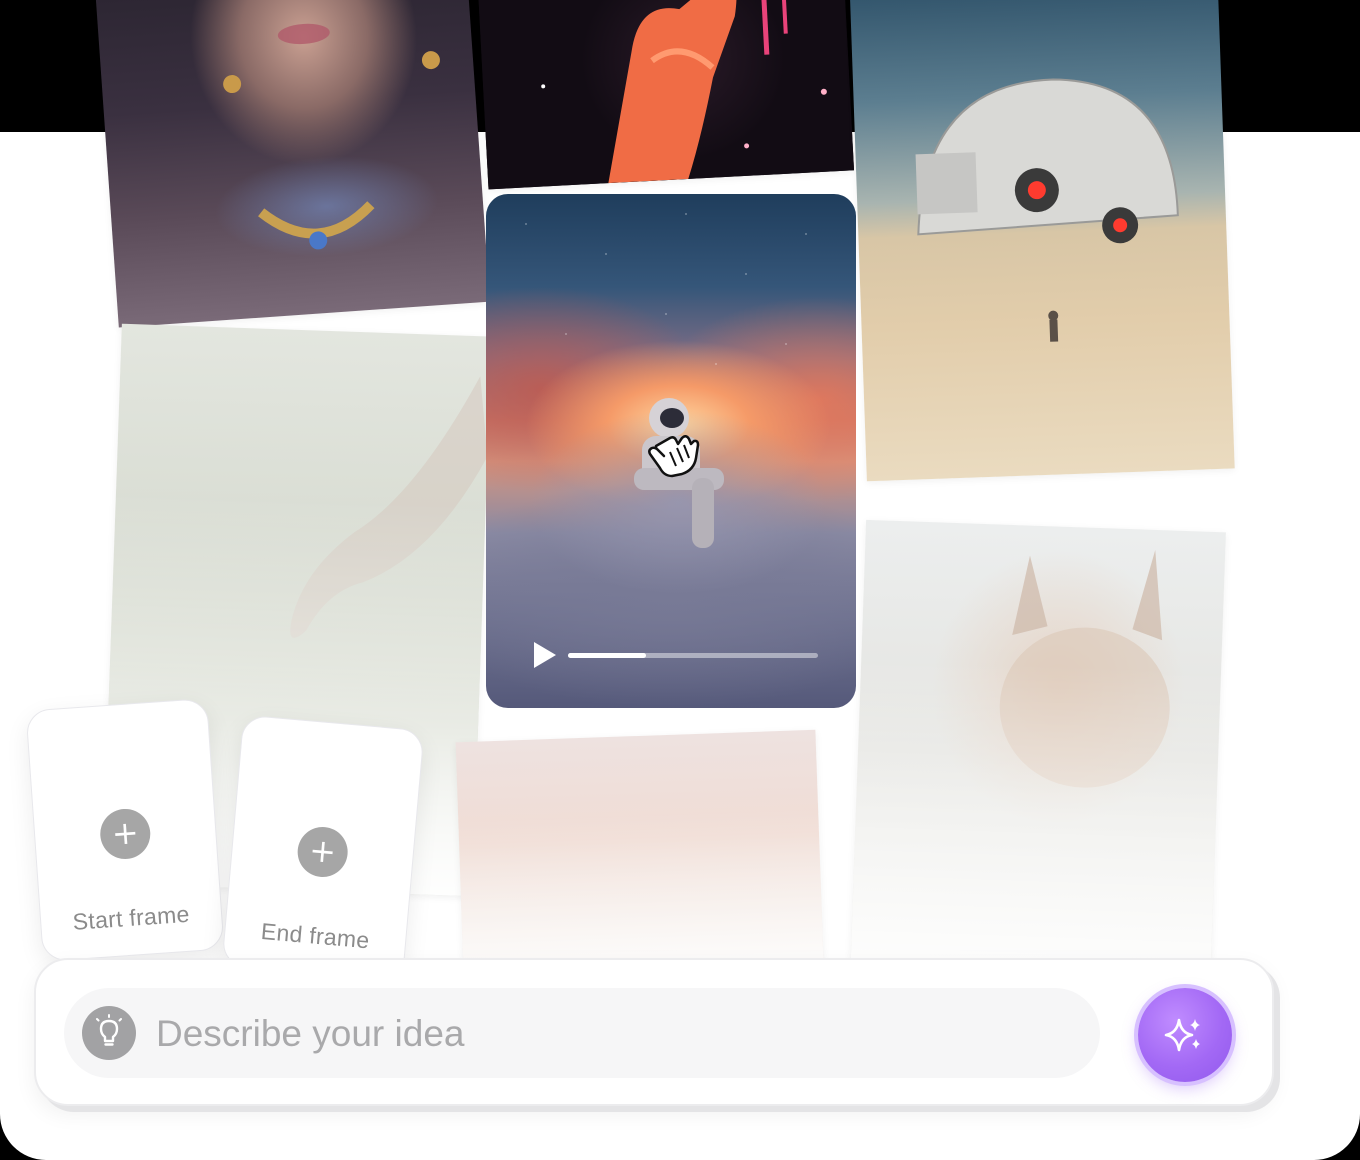 The image size is (1360, 1160). What do you see at coordinates (1182, 1035) in the screenshot?
I see `sparkles-icon` at bounding box center [1182, 1035].